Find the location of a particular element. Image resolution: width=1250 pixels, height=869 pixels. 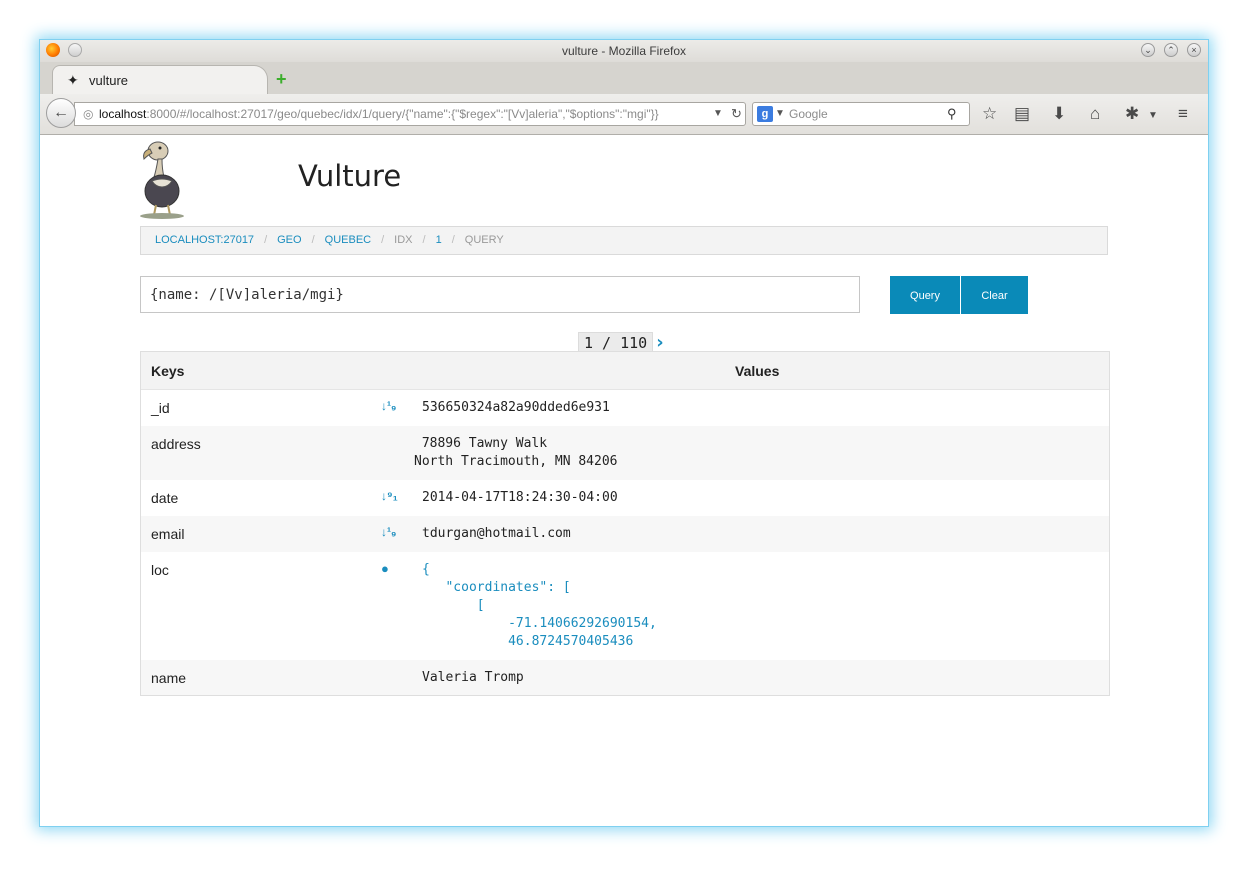

search-placeholder: Google is located at coordinates (808, 114).